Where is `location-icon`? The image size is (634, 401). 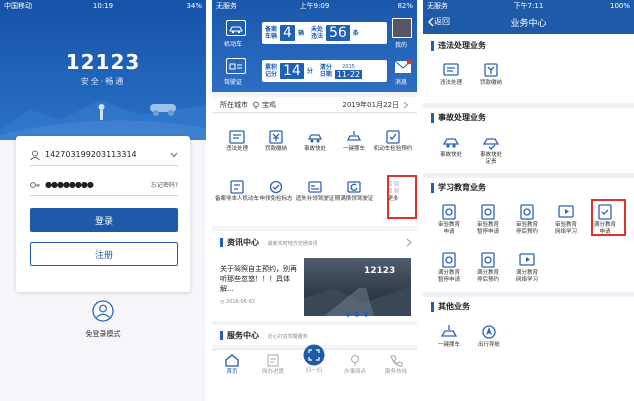 location-icon is located at coordinates (355, 360).